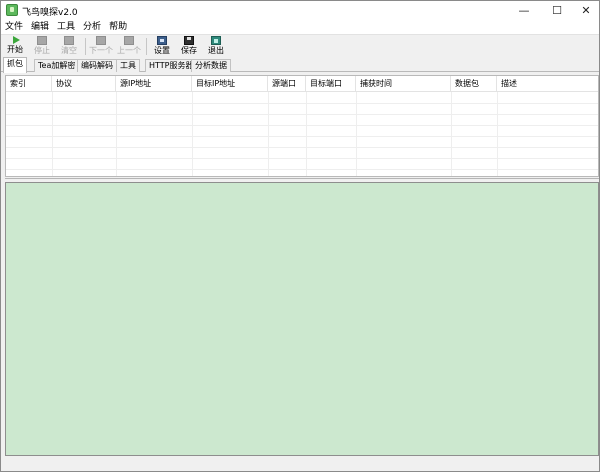  What do you see at coordinates (92, 27) in the screenshot?
I see `menu-analyze: 分析` at bounding box center [92, 27].